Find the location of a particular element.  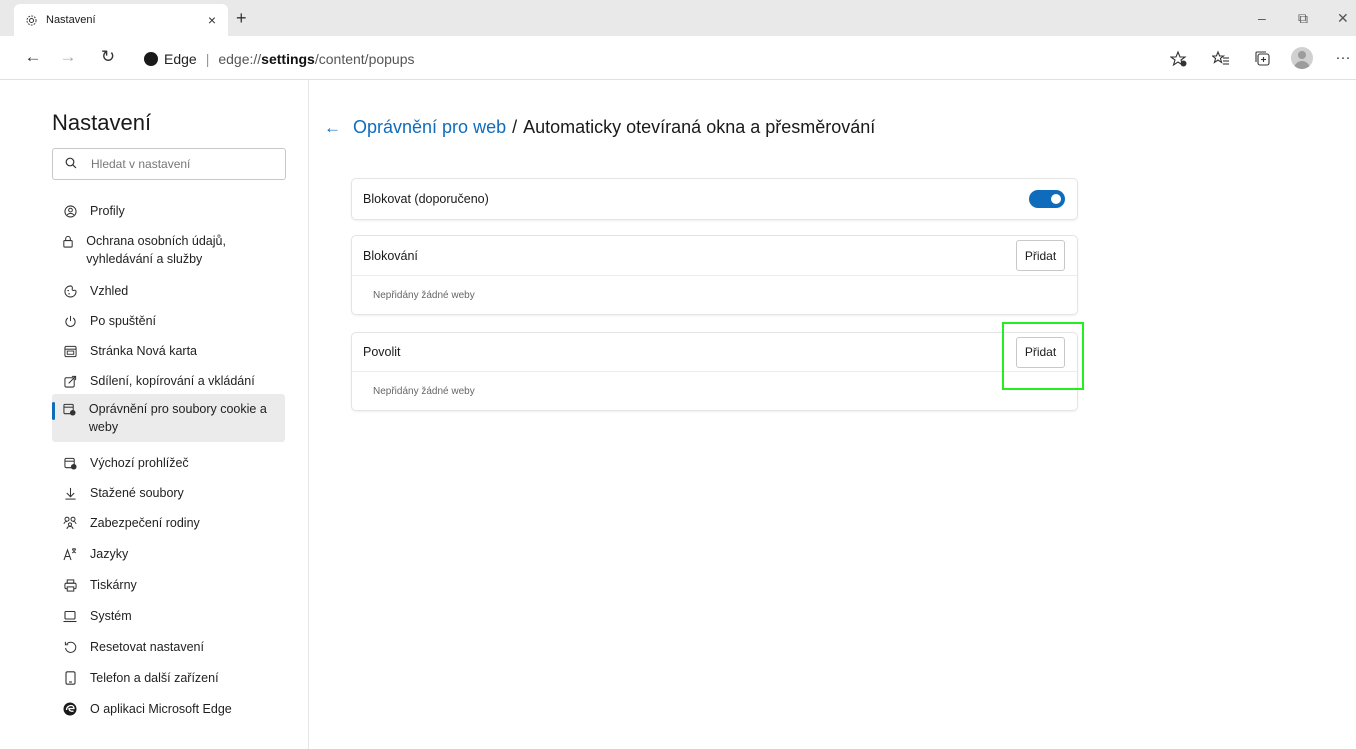

profile-icon is located at coordinates (70, 211).